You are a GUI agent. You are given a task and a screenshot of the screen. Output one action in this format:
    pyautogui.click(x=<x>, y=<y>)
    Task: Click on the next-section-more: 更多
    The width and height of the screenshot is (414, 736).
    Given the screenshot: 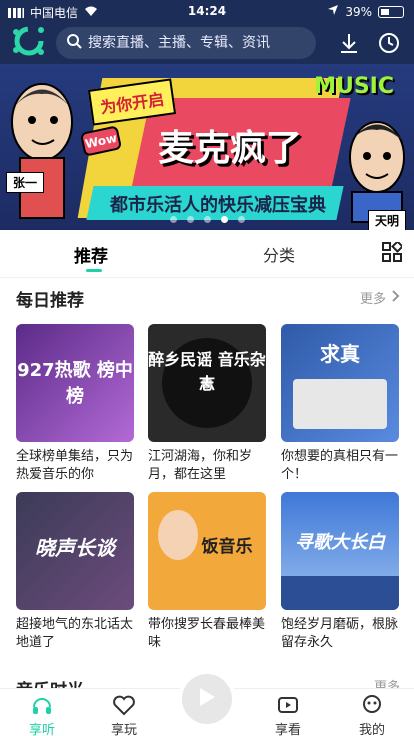 What is the action you would take?
    pyautogui.click(x=387, y=682)
    